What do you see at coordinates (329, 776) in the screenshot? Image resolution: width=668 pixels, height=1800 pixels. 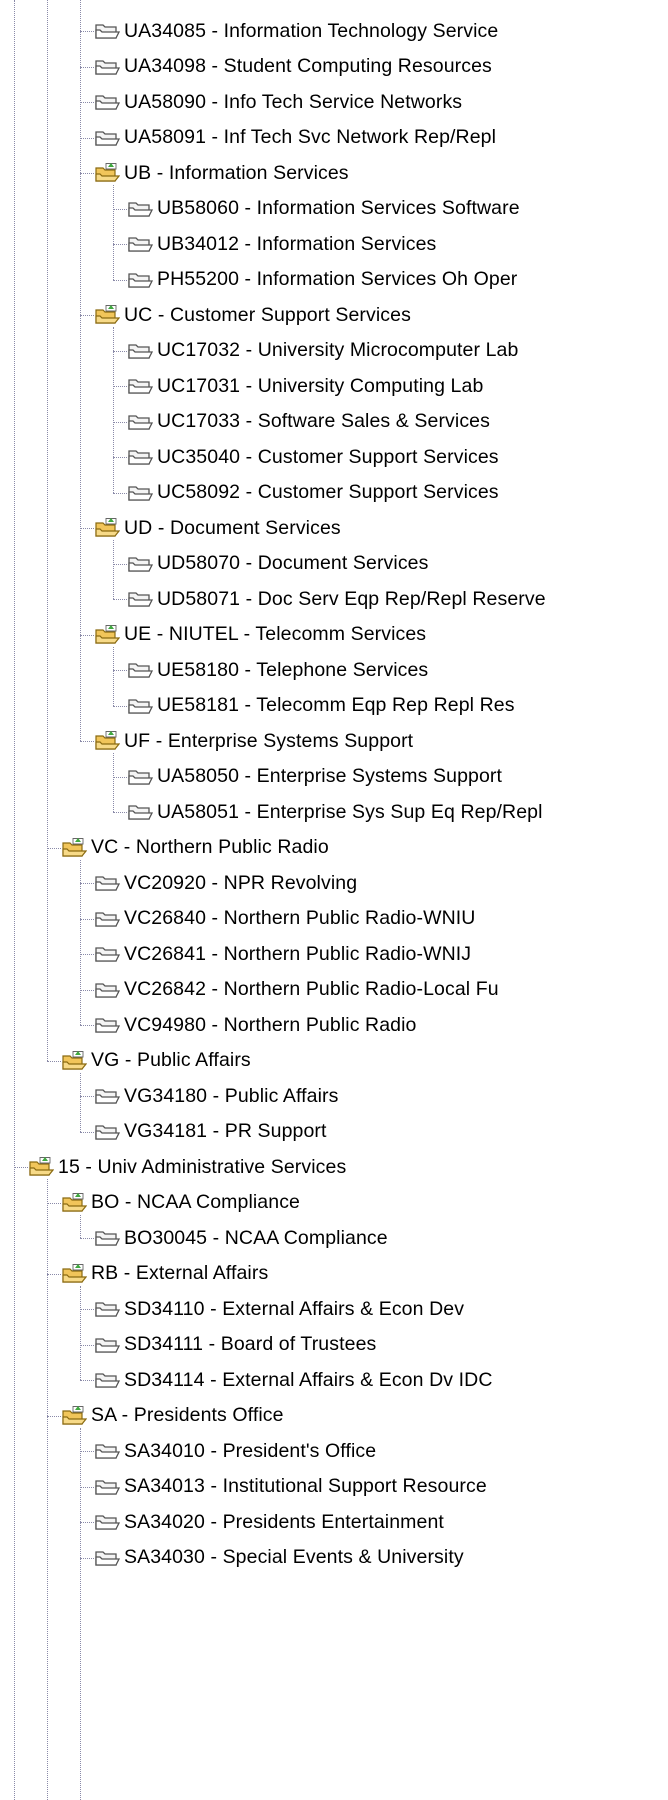 I see `tree-node-label: UA58050 - Enterprise Systems Support` at bounding box center [329, 776].